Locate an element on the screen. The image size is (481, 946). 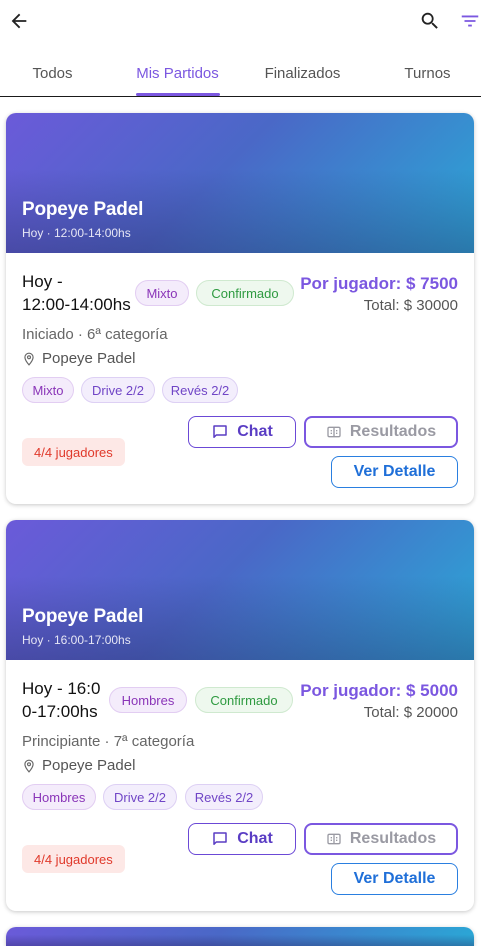
match-card is located at coordinates (240, 936).